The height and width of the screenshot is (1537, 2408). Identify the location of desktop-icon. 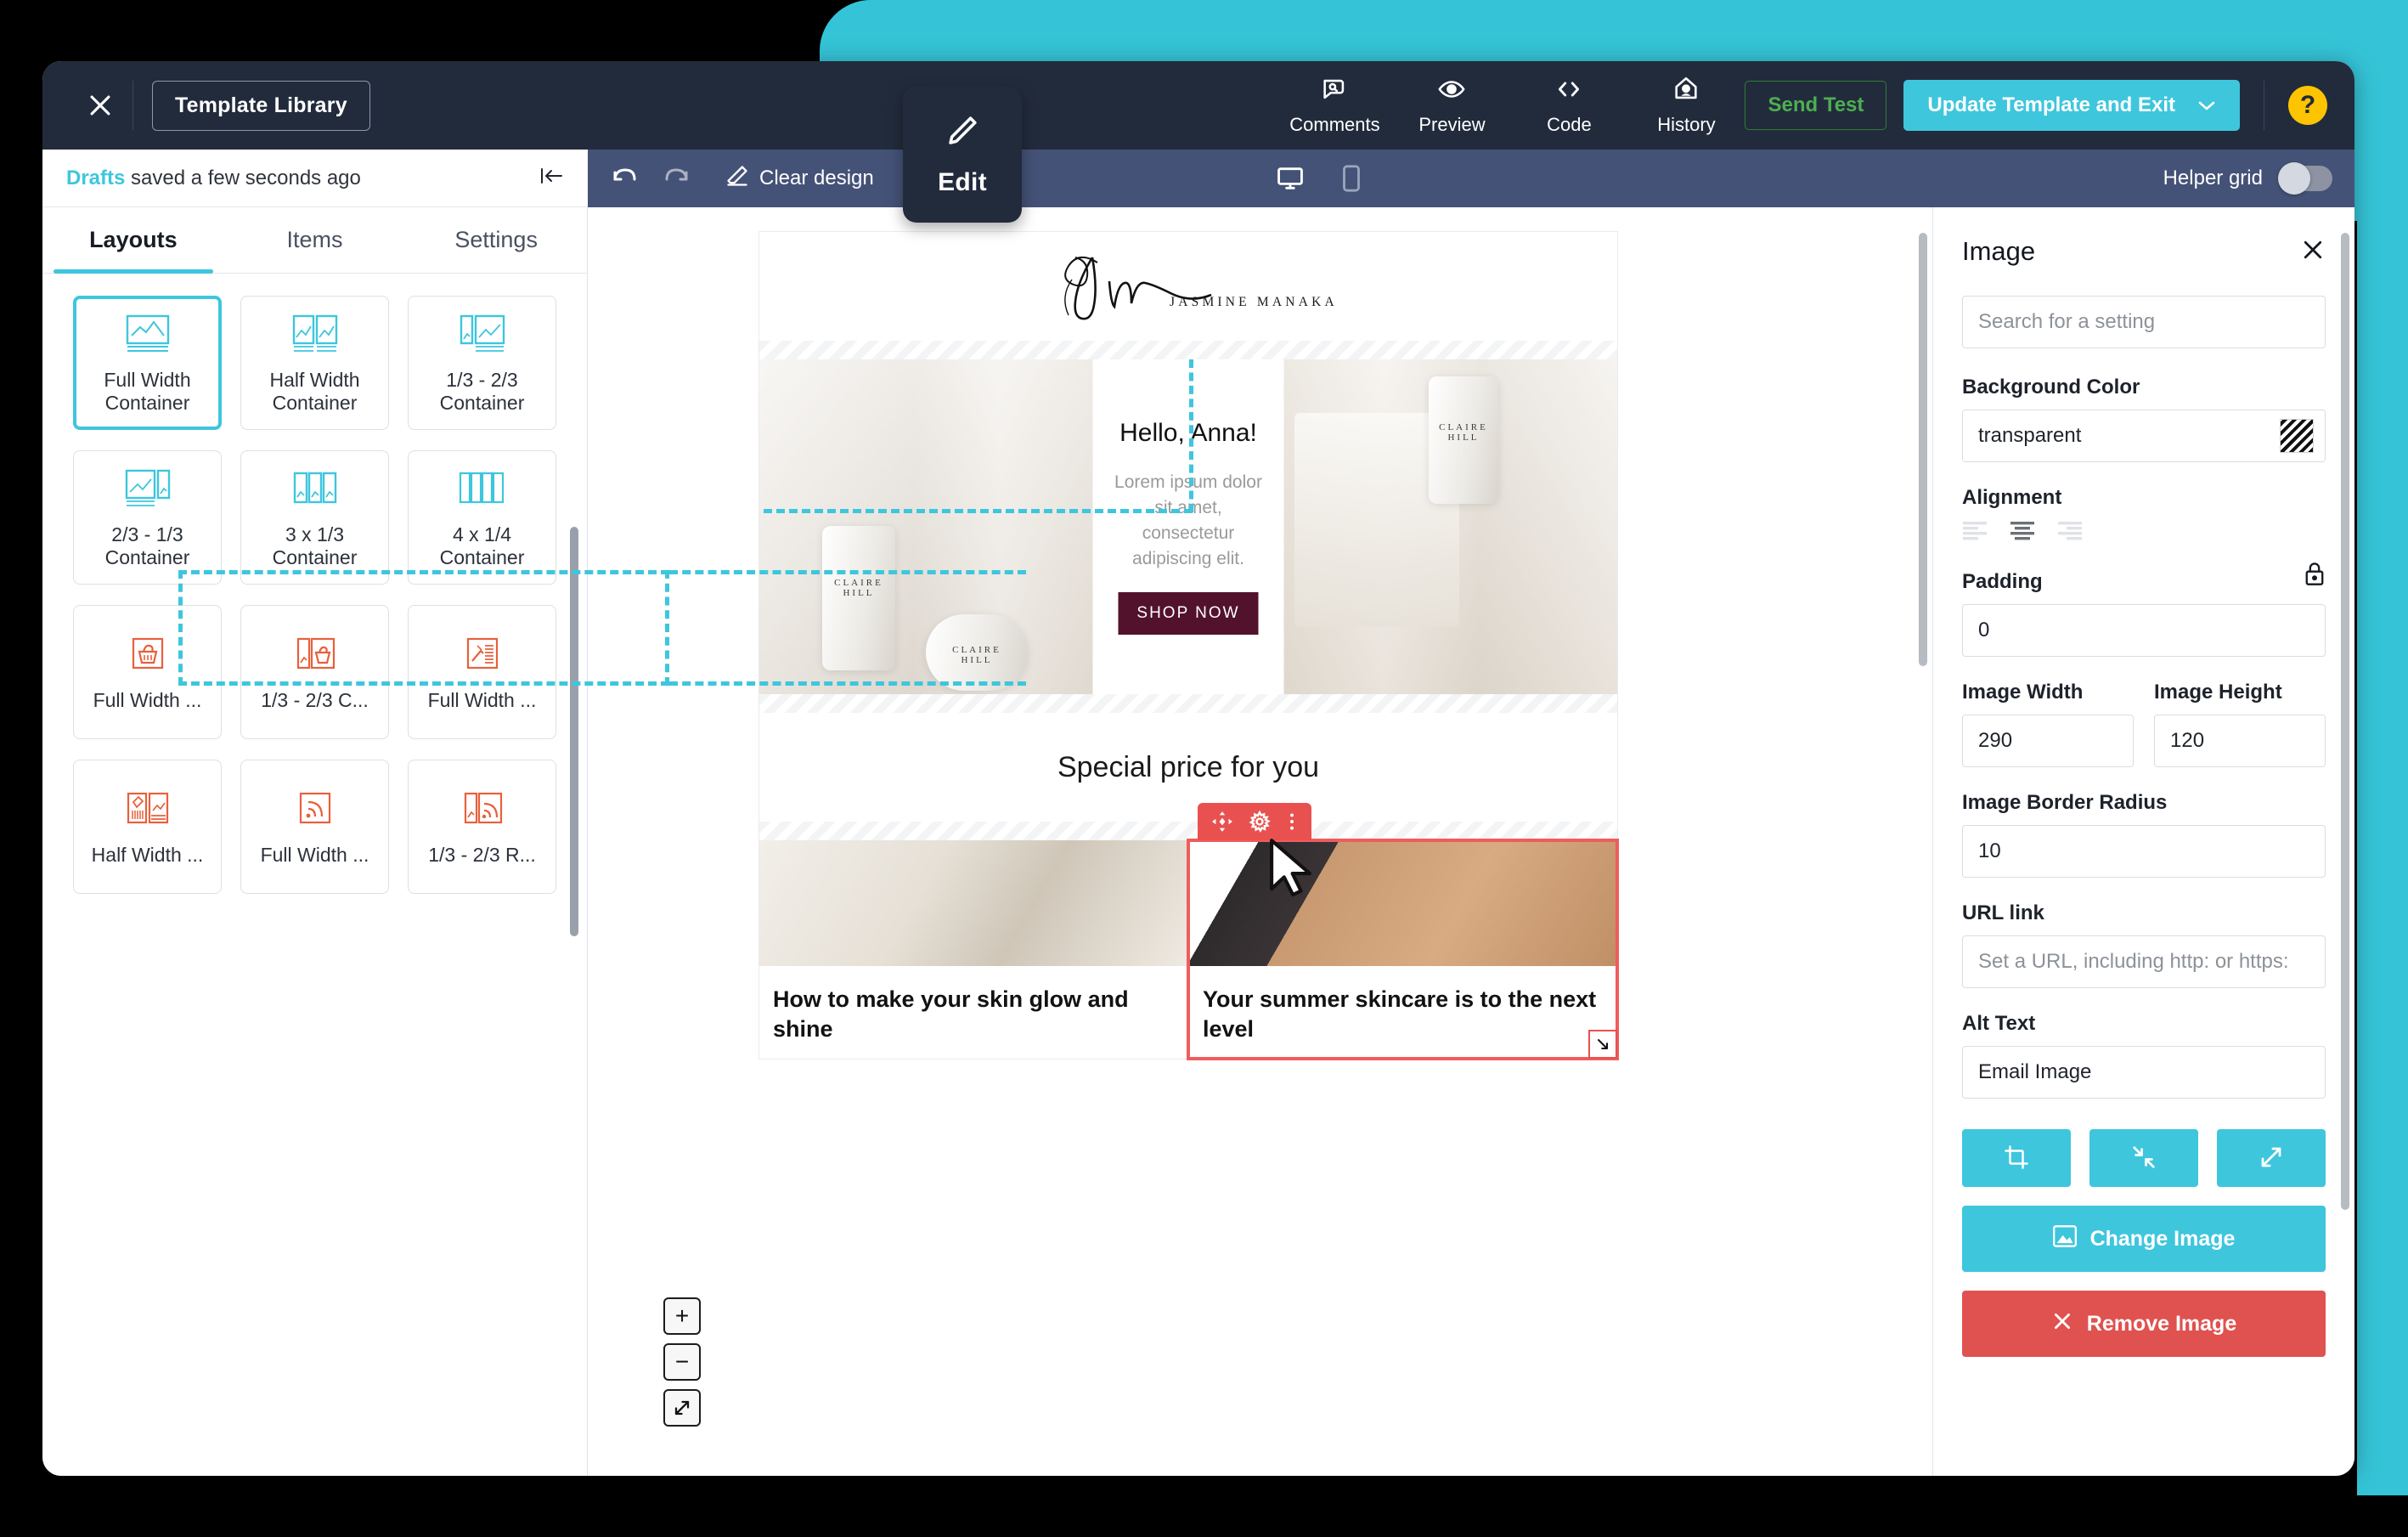
(1290, 178).